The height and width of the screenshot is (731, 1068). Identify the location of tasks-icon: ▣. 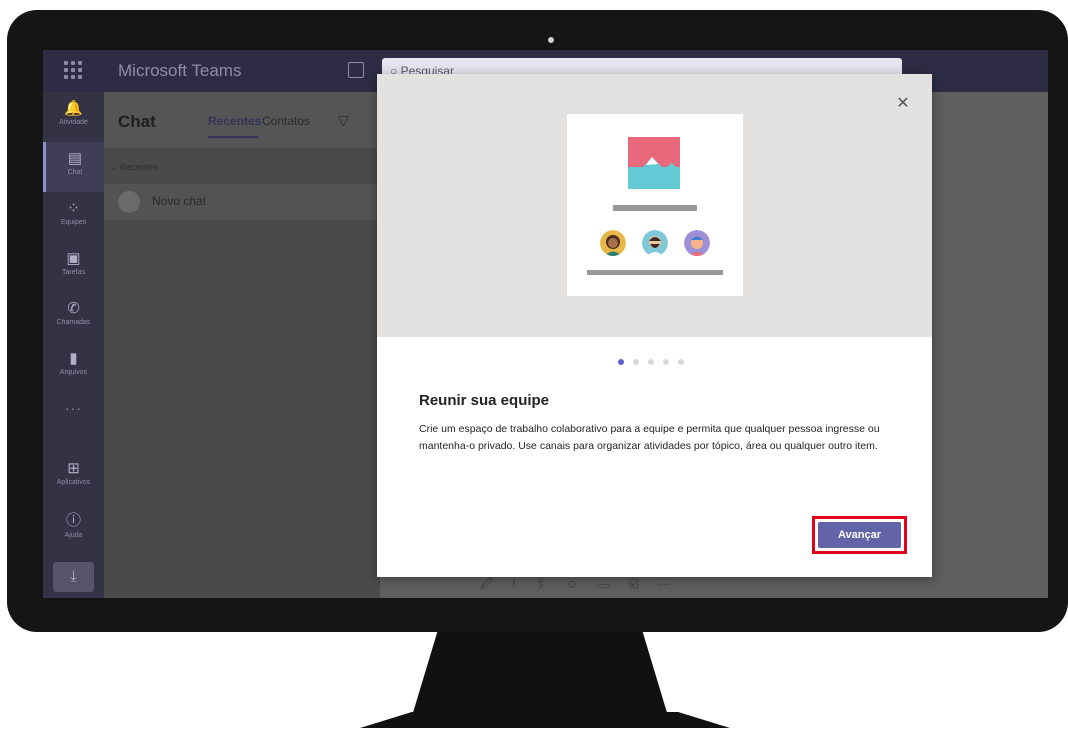
(73, 258).